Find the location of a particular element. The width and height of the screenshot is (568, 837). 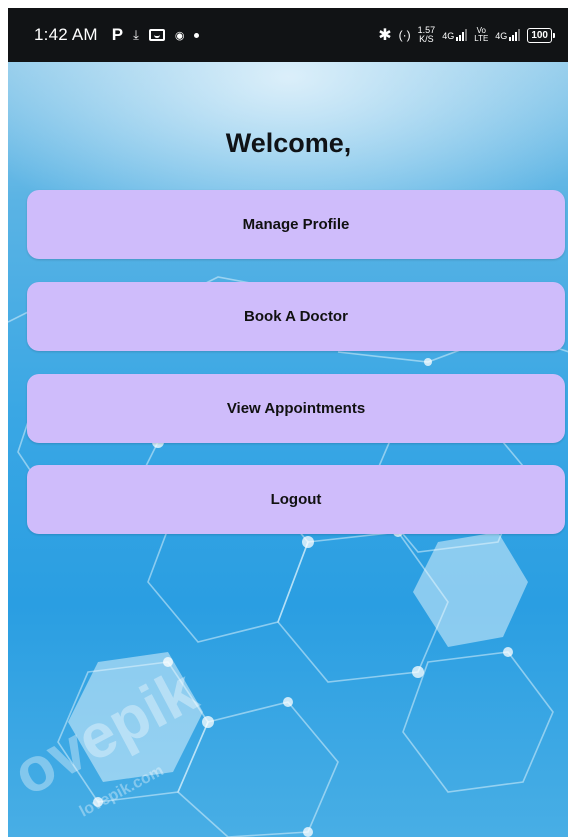

status-bar-left: 1:42 AM P ⤓ ◉ is located at coordinates (117, 35).